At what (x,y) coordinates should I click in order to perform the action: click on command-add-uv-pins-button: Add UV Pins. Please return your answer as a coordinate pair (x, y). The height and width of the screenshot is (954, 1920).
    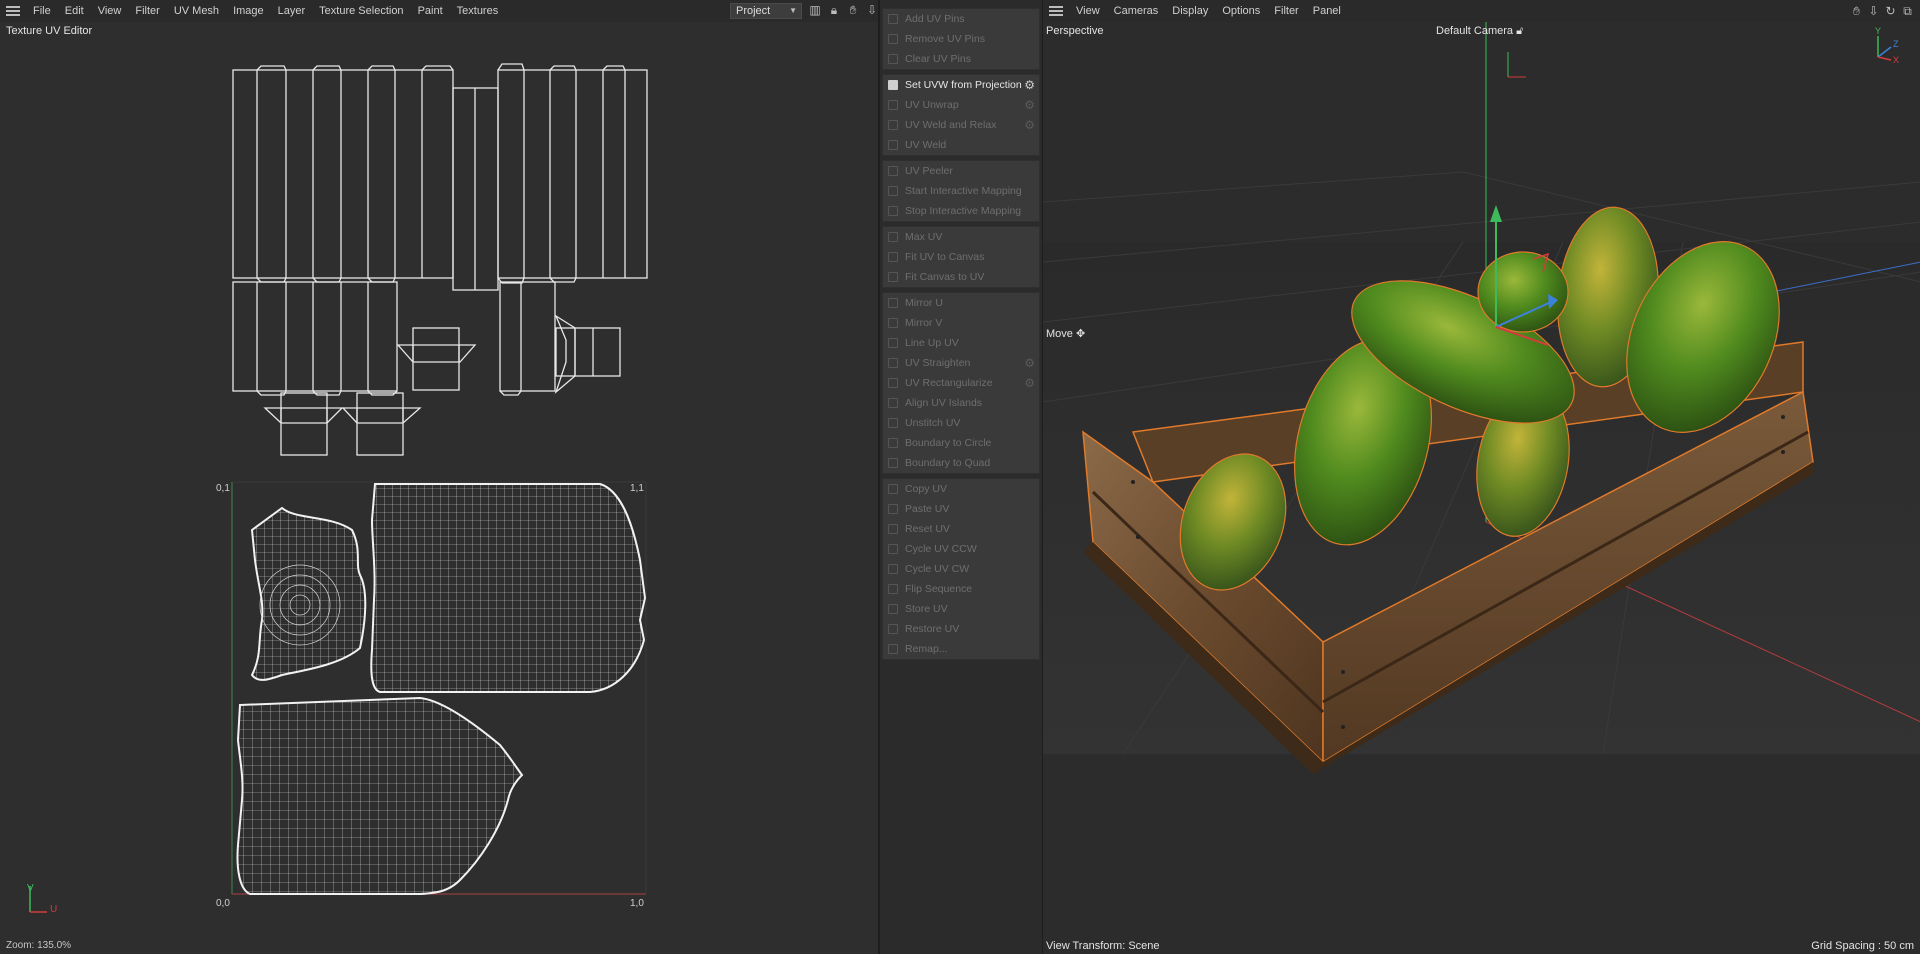
    Looking at the image, I should click on (961, 19).